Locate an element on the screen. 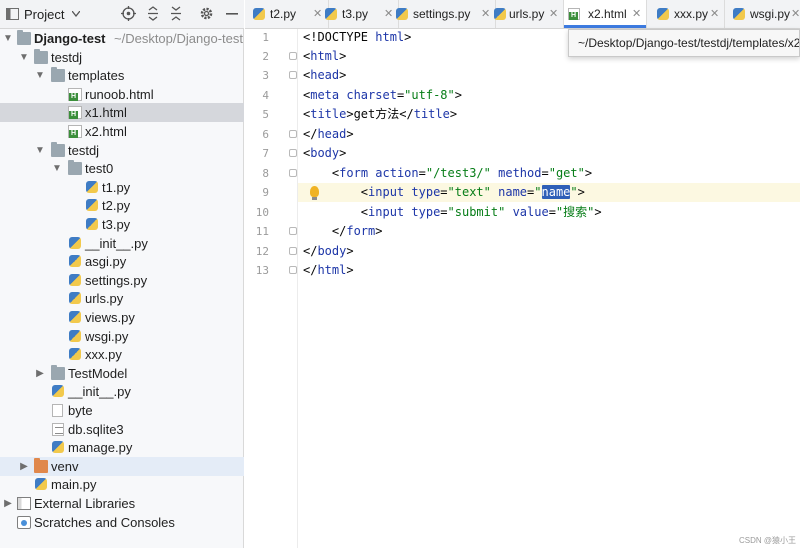 The image size is (800, 548). expand-all-icon is located at coordinates (153, 13).